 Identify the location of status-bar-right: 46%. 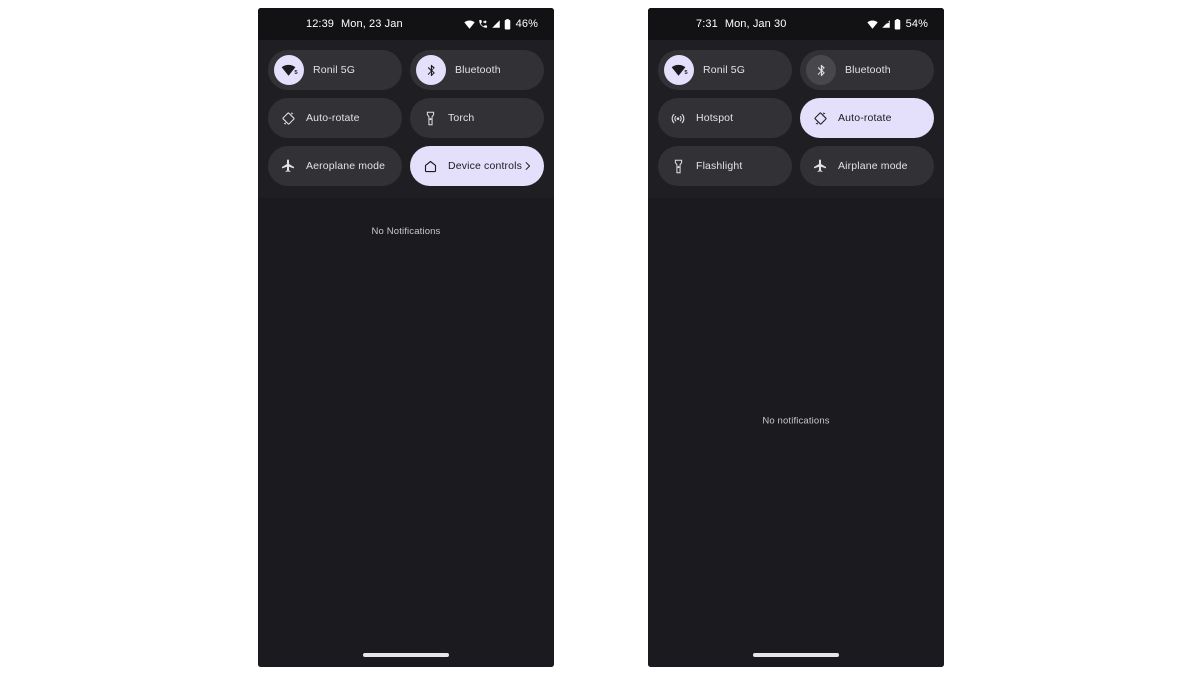
(500, 24).